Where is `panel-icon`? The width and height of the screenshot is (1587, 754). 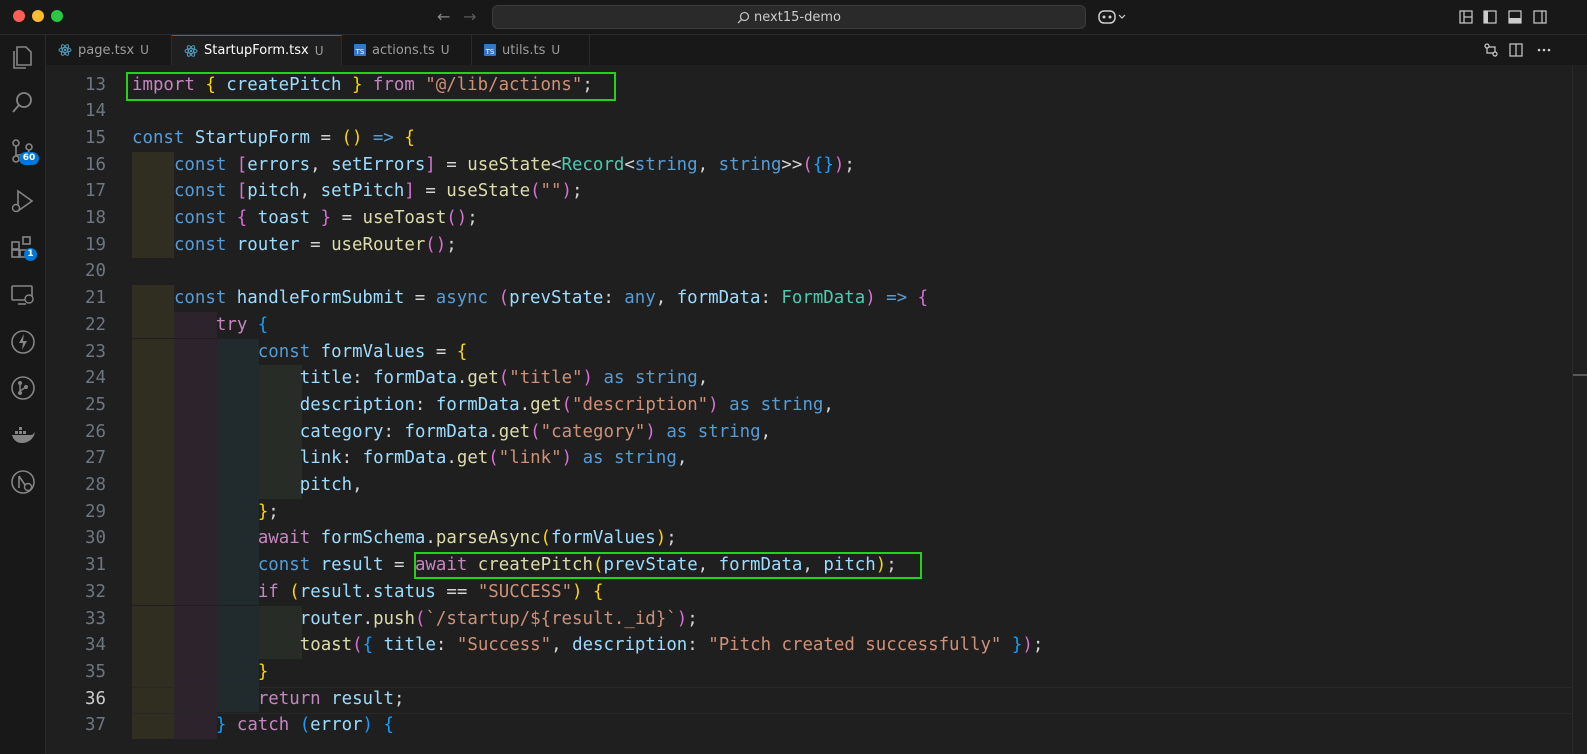
panel-icon is located at coordinates (1515, 17).